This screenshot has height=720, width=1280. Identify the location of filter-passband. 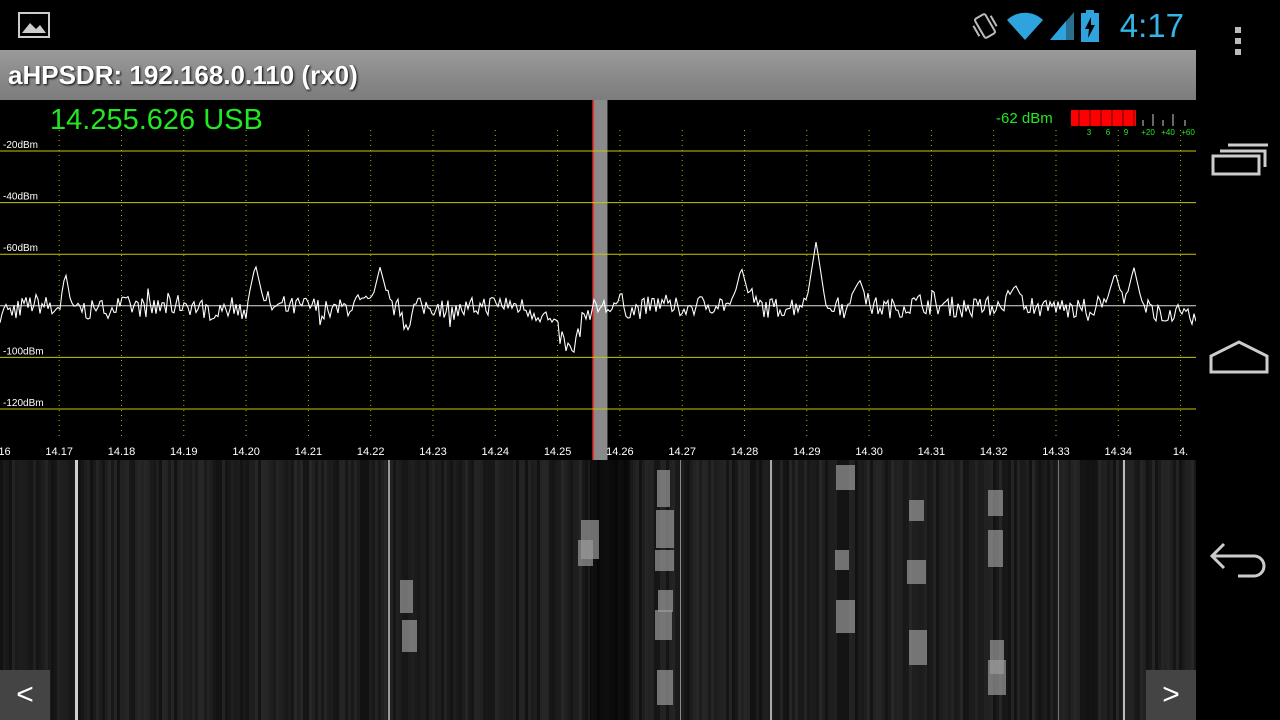
(600, 280).